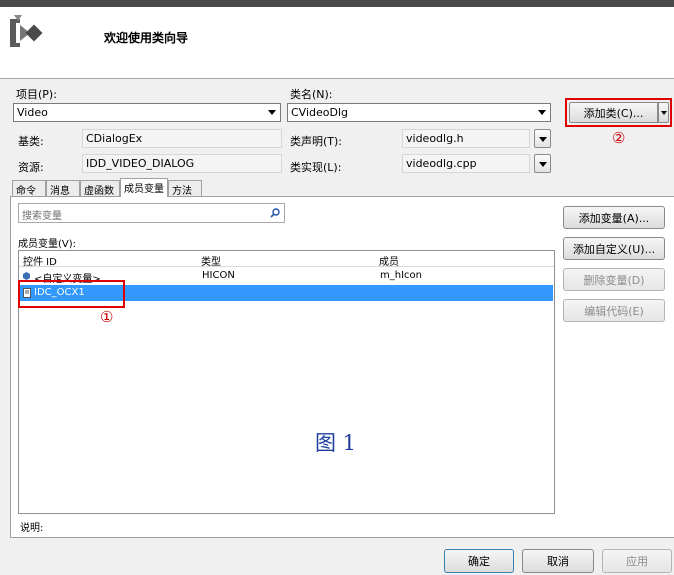 The image size is (674, 575). I want to click on classname-combo: CVideoDlg, so click(419, 112).